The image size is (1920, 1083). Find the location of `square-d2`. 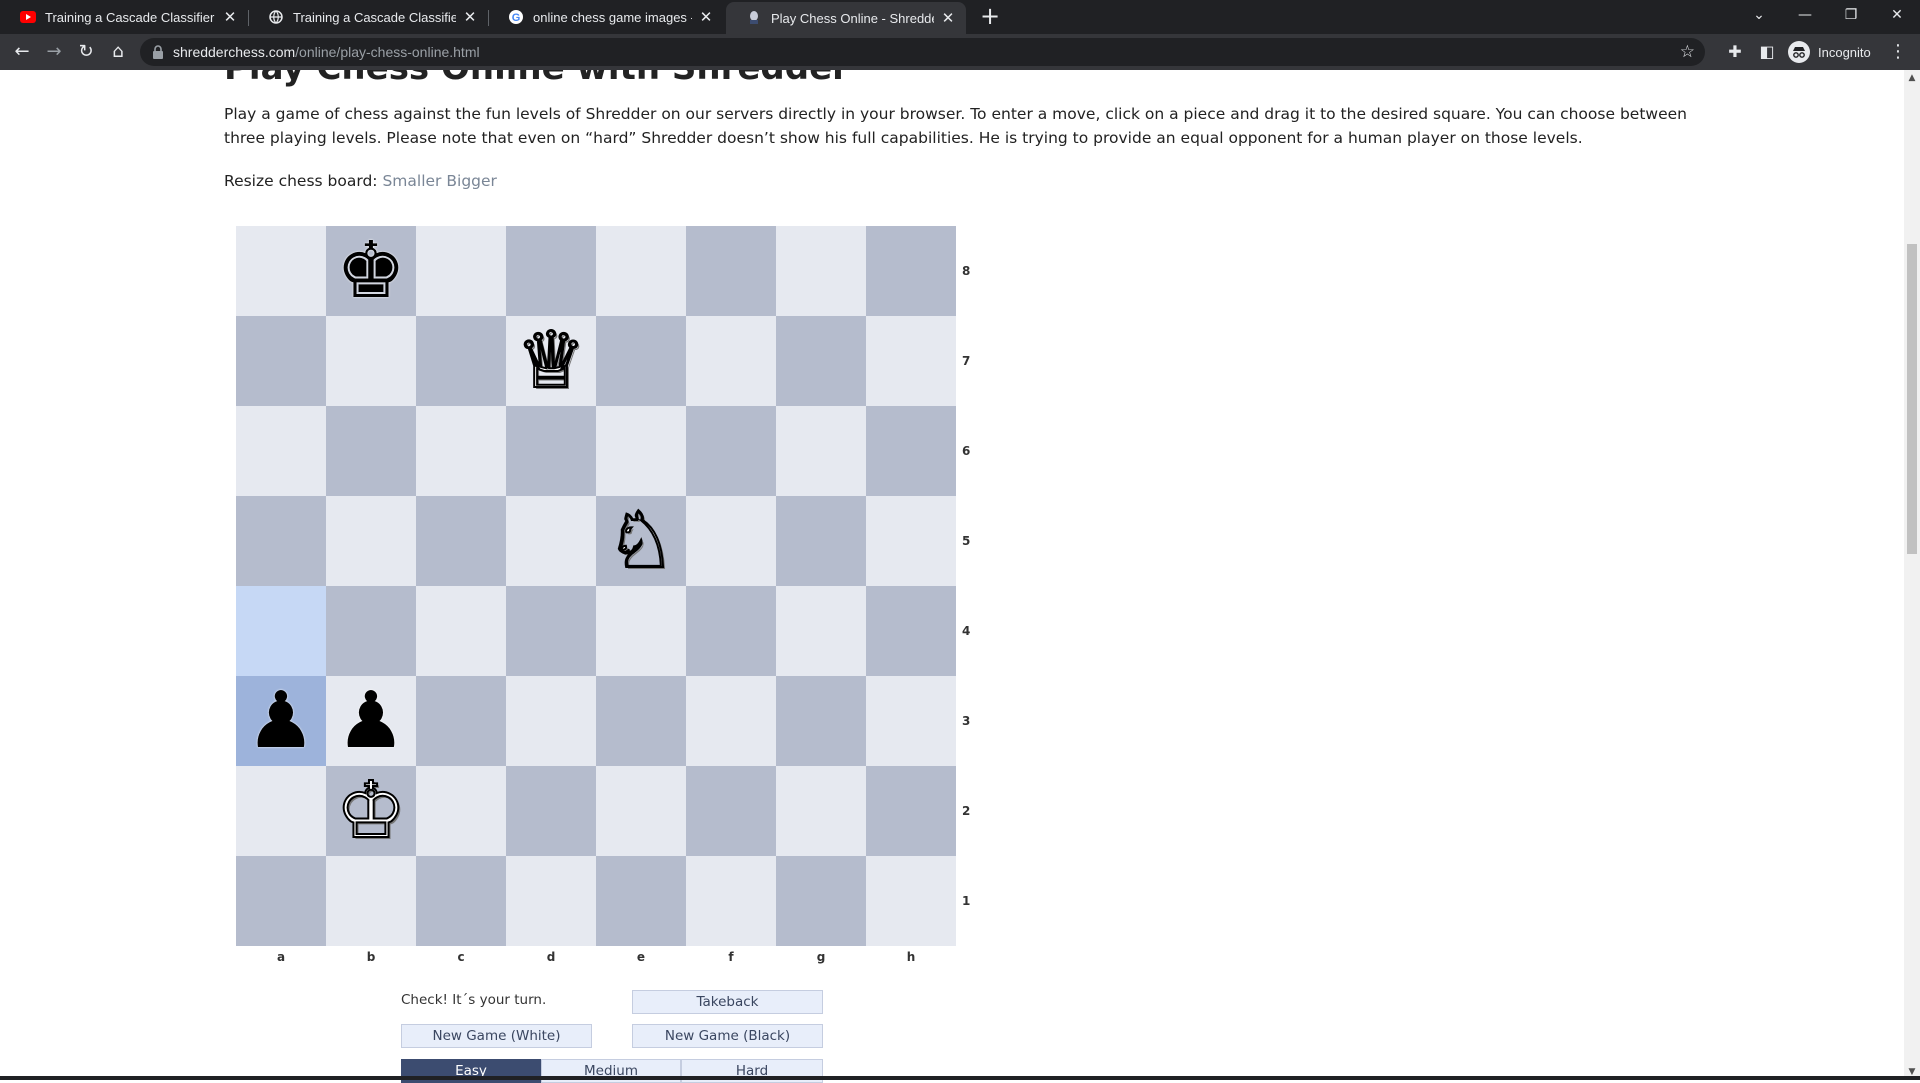

square-d2 is located at coordinates (551, 811).